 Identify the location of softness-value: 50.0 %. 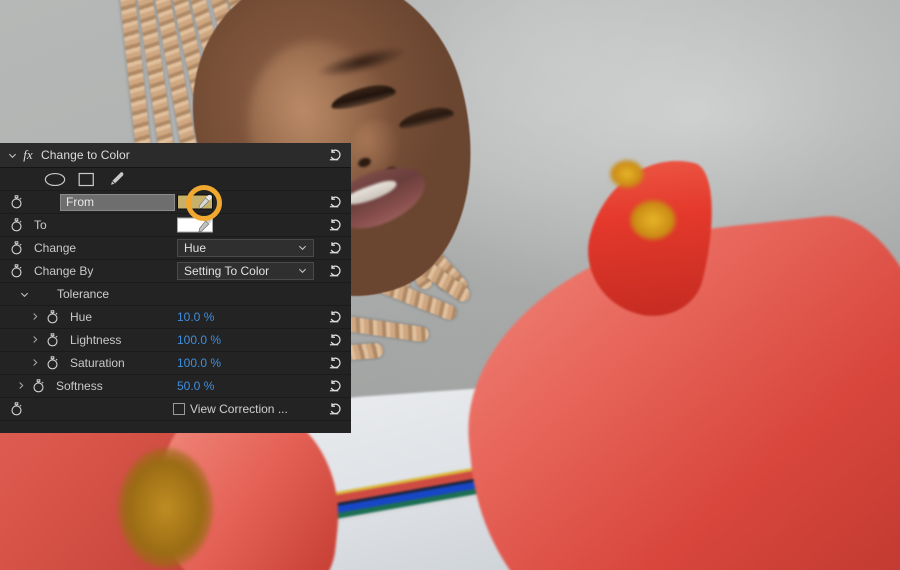
(195, 386).